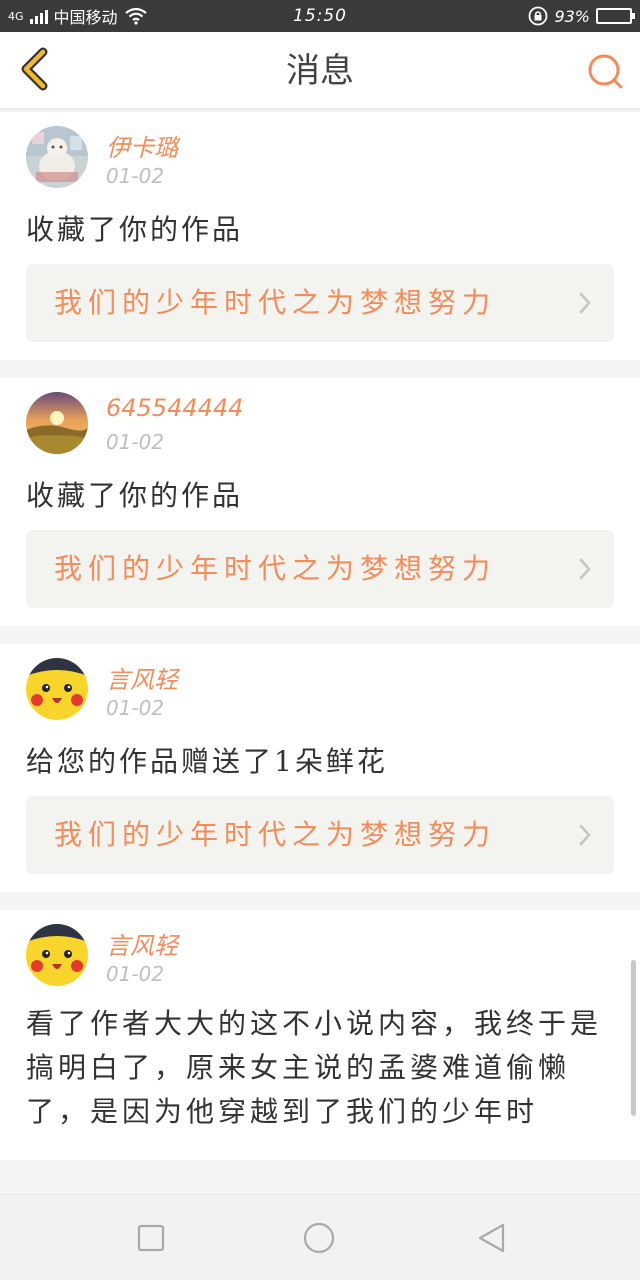  I want to click on recent-apps-button, so click(151, 1238).